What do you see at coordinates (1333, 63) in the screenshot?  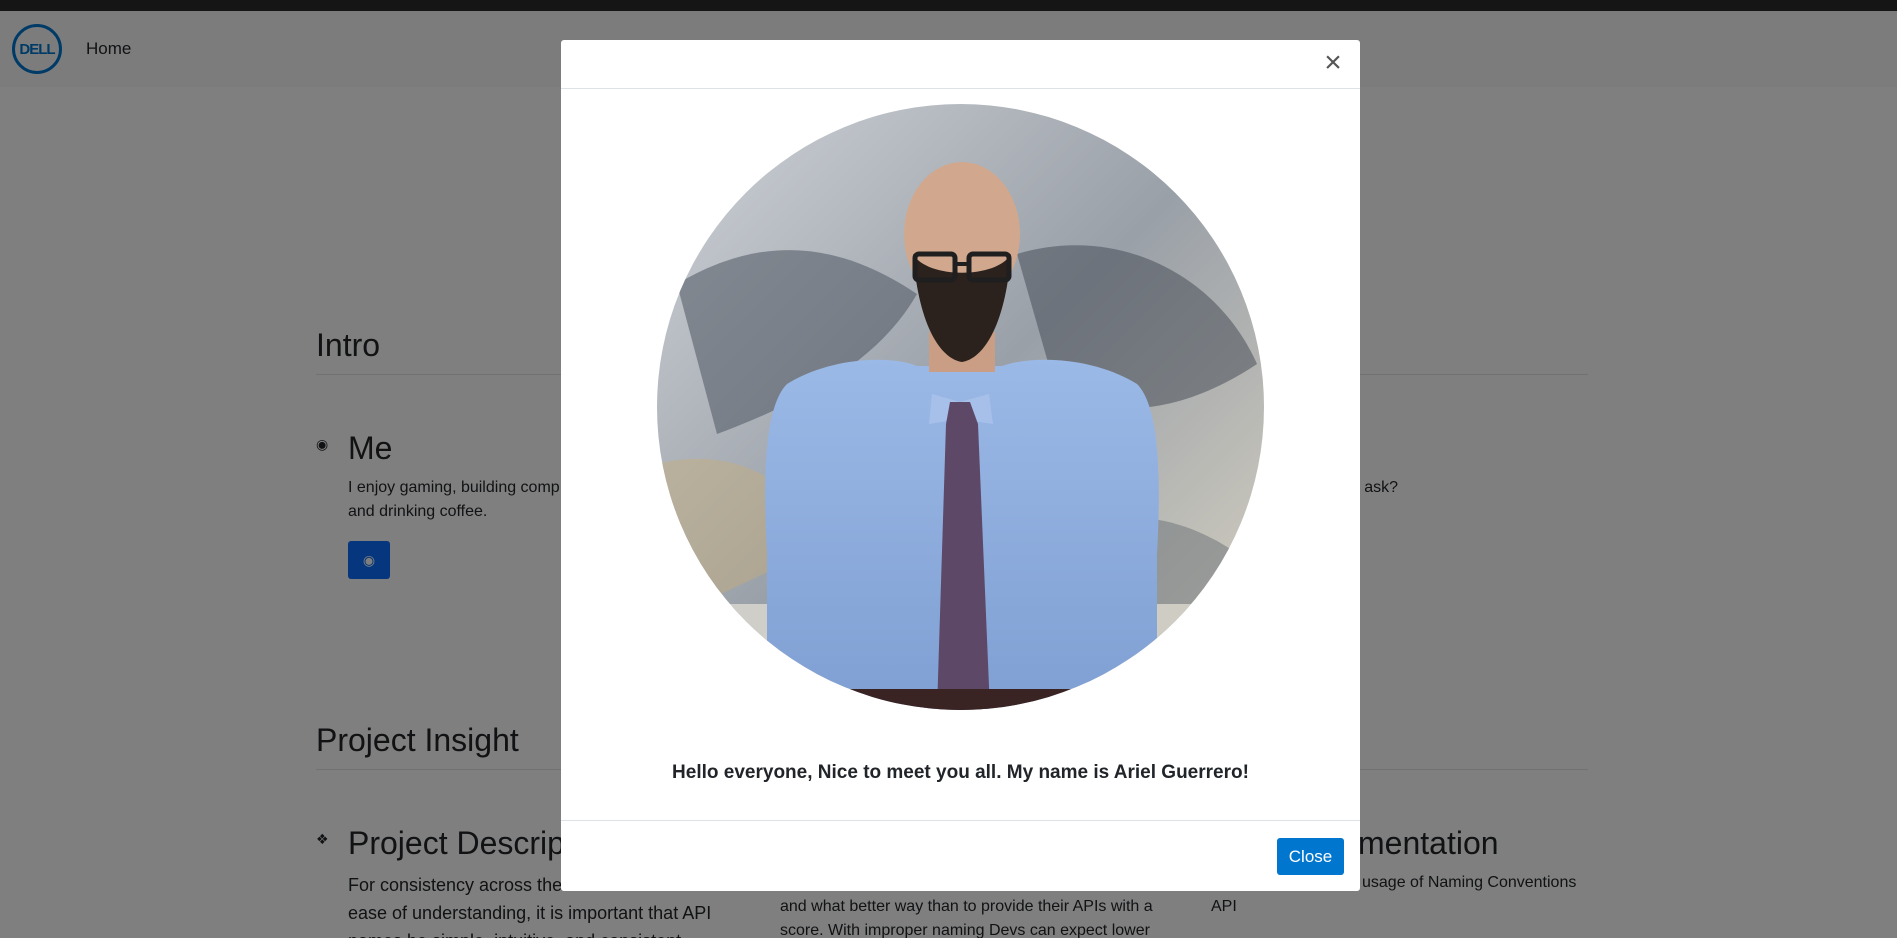 I see `close-icon: ×` at bounding box center [1333, 63].